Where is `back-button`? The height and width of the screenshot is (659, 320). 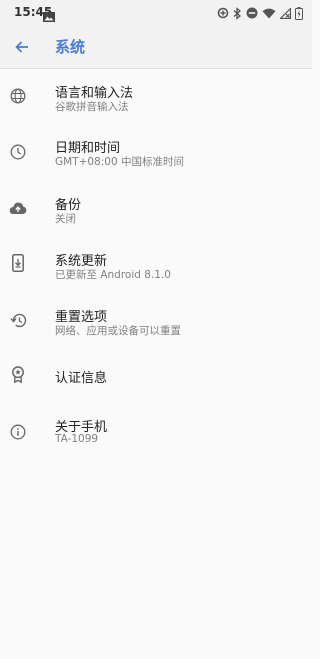 back-button is located at coordinates (22, 47).